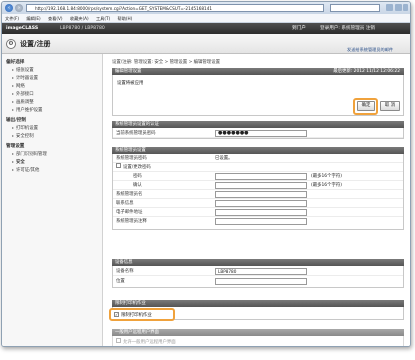  I want to click on email-row: 电子邮件地址, so click(258, 212).